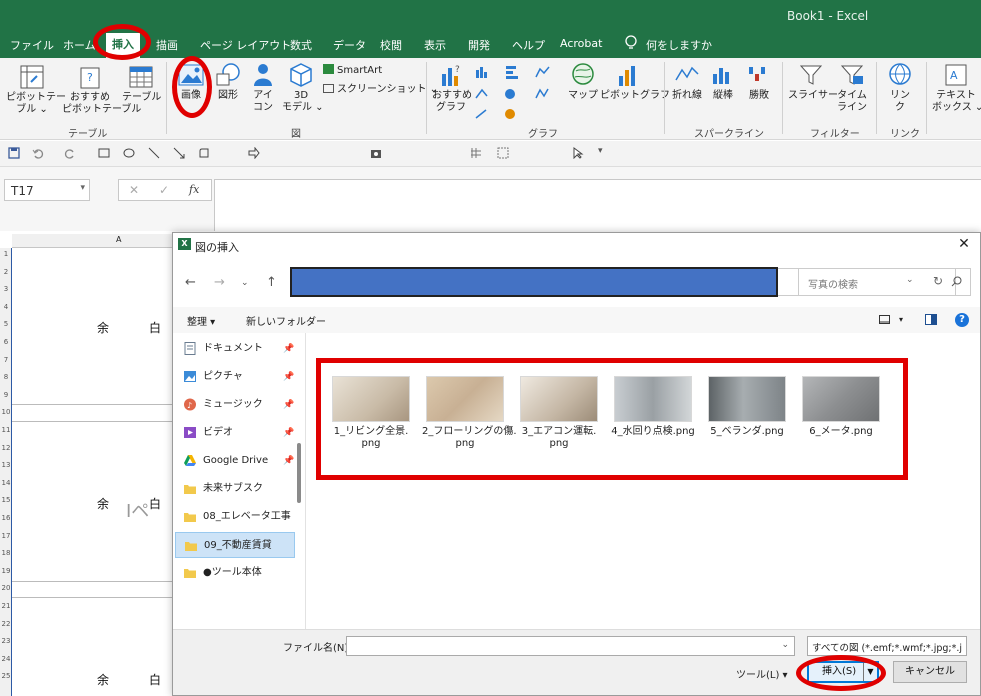 This screenshot has height=696, width=981. I want to click on search-input: 写真の検索, so click(884, 282).